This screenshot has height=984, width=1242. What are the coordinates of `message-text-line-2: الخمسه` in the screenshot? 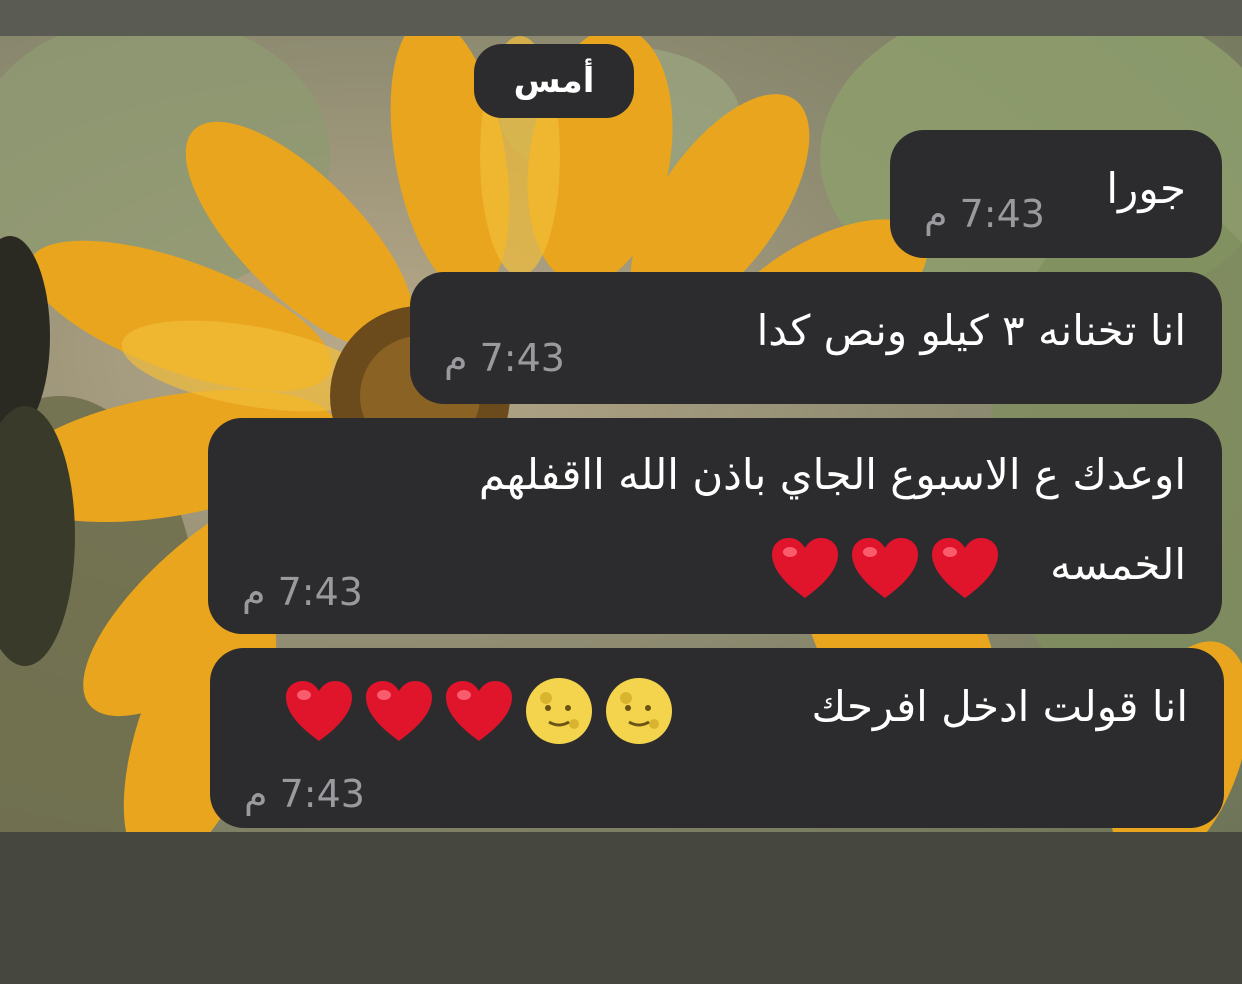 It's located at (1118, 564).